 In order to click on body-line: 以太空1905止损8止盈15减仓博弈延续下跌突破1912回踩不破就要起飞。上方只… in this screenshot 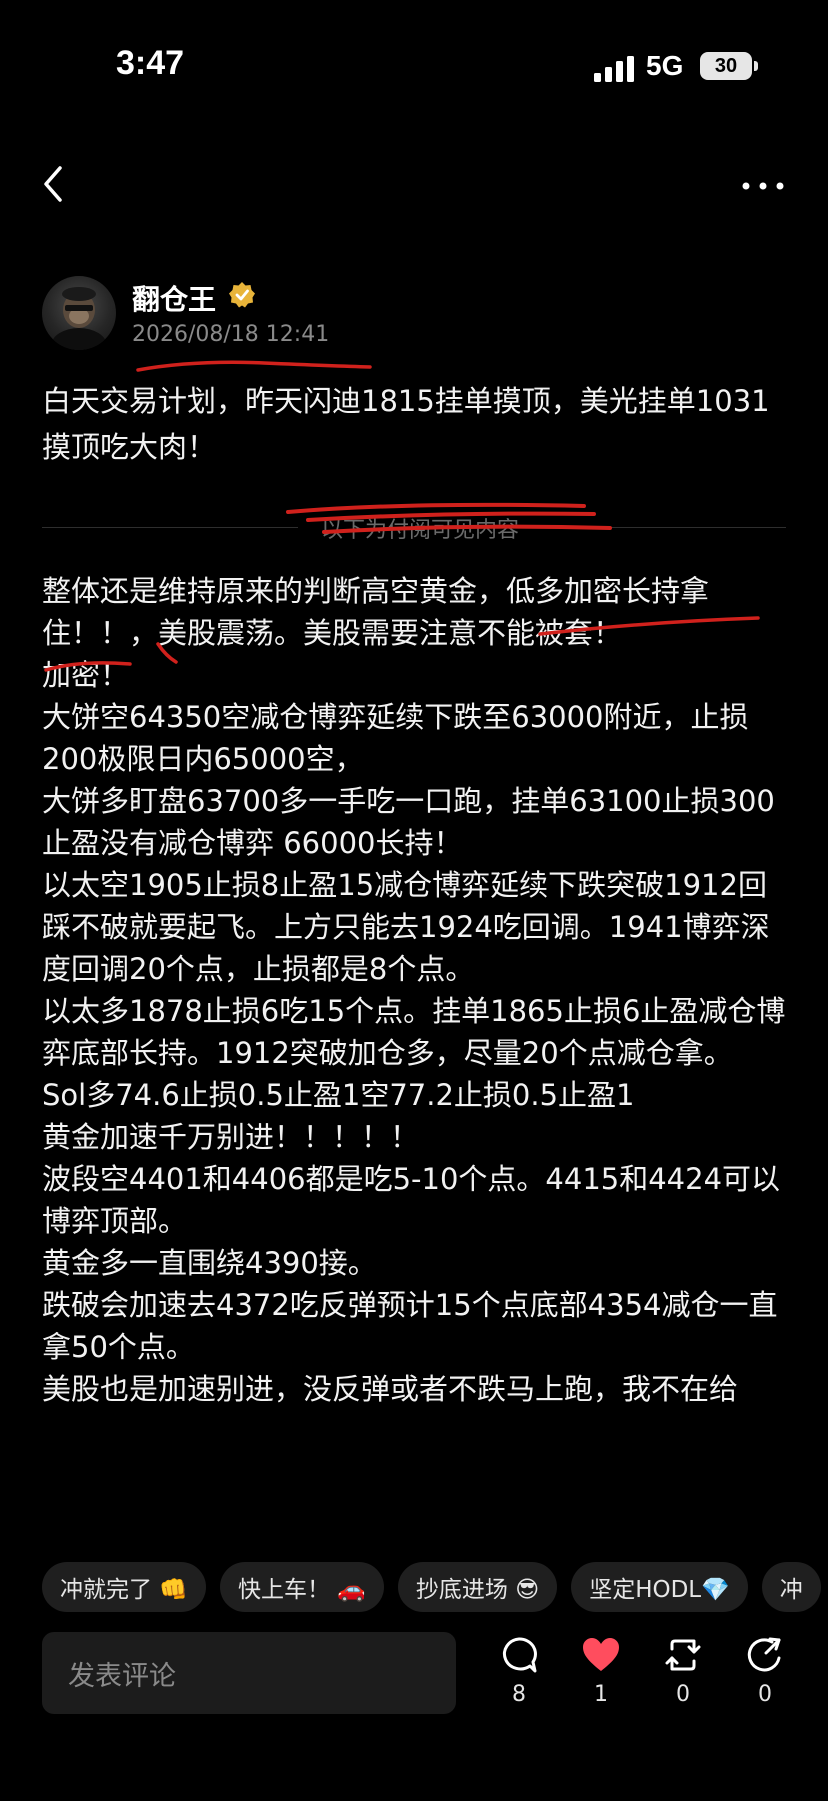, I will do `click(406, 927)`.